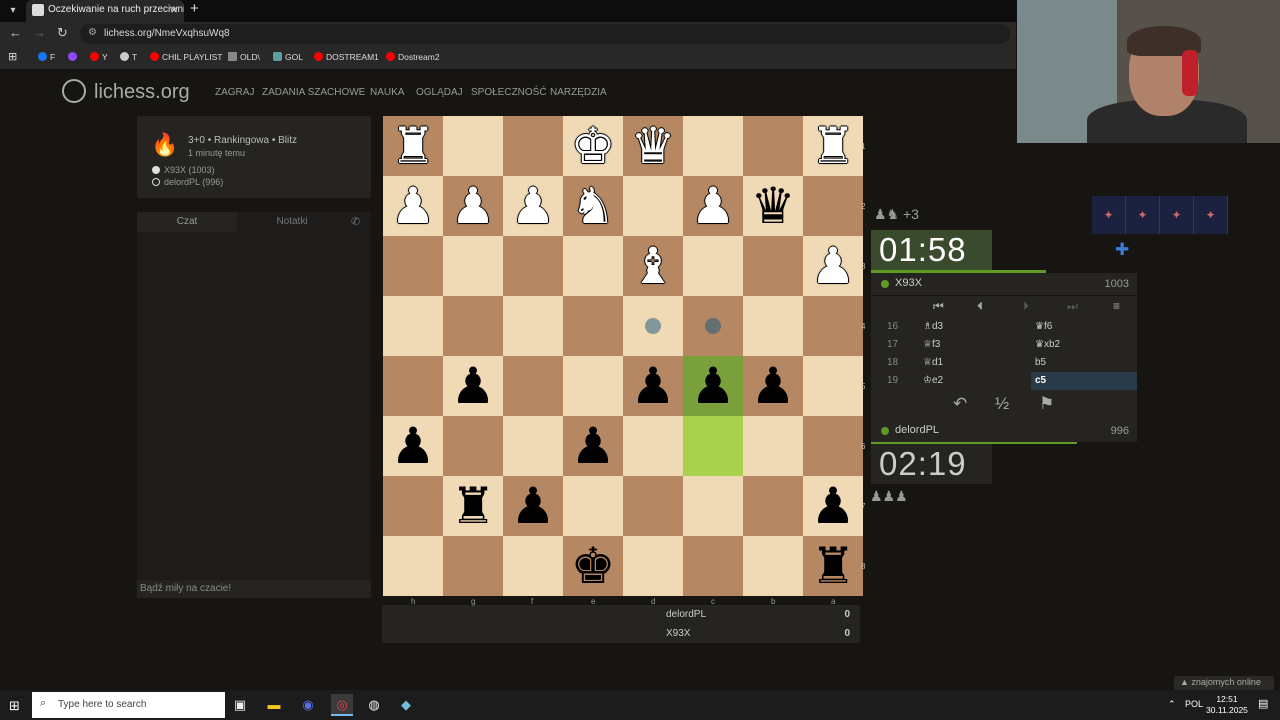  Describe the element at coordinates (39, 32) in the screenshot. I see `forward-icon: →` at that location.